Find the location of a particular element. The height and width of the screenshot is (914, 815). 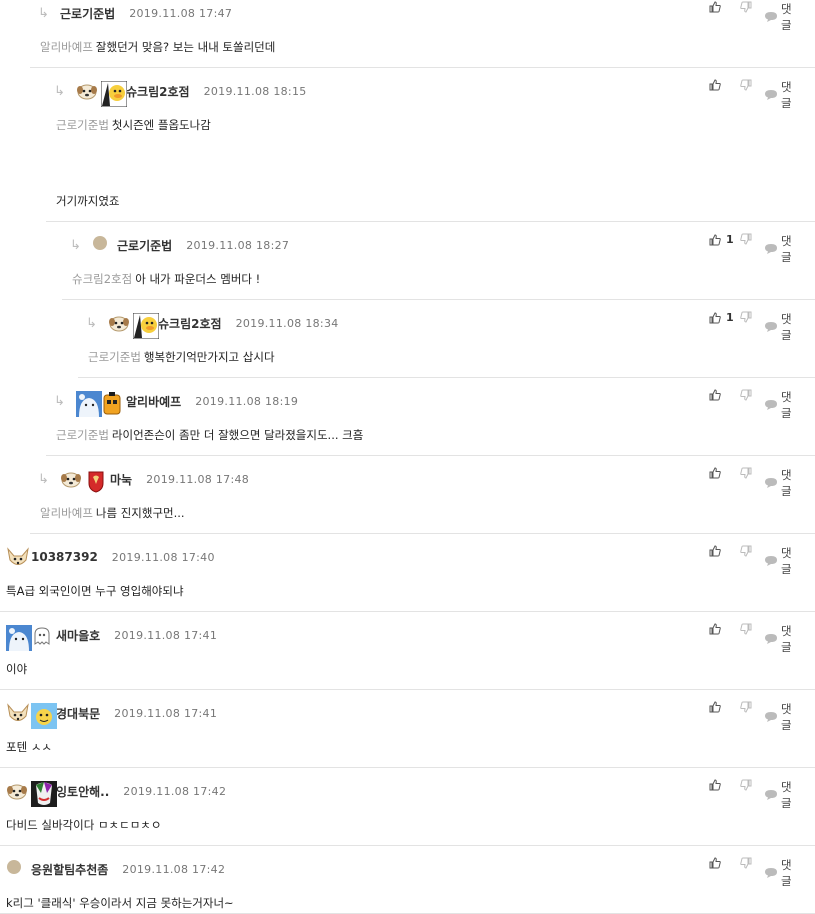

comment-body: 특A급 외국인이면 누구 영입해야되냐 is located at coordinates (95, 591).